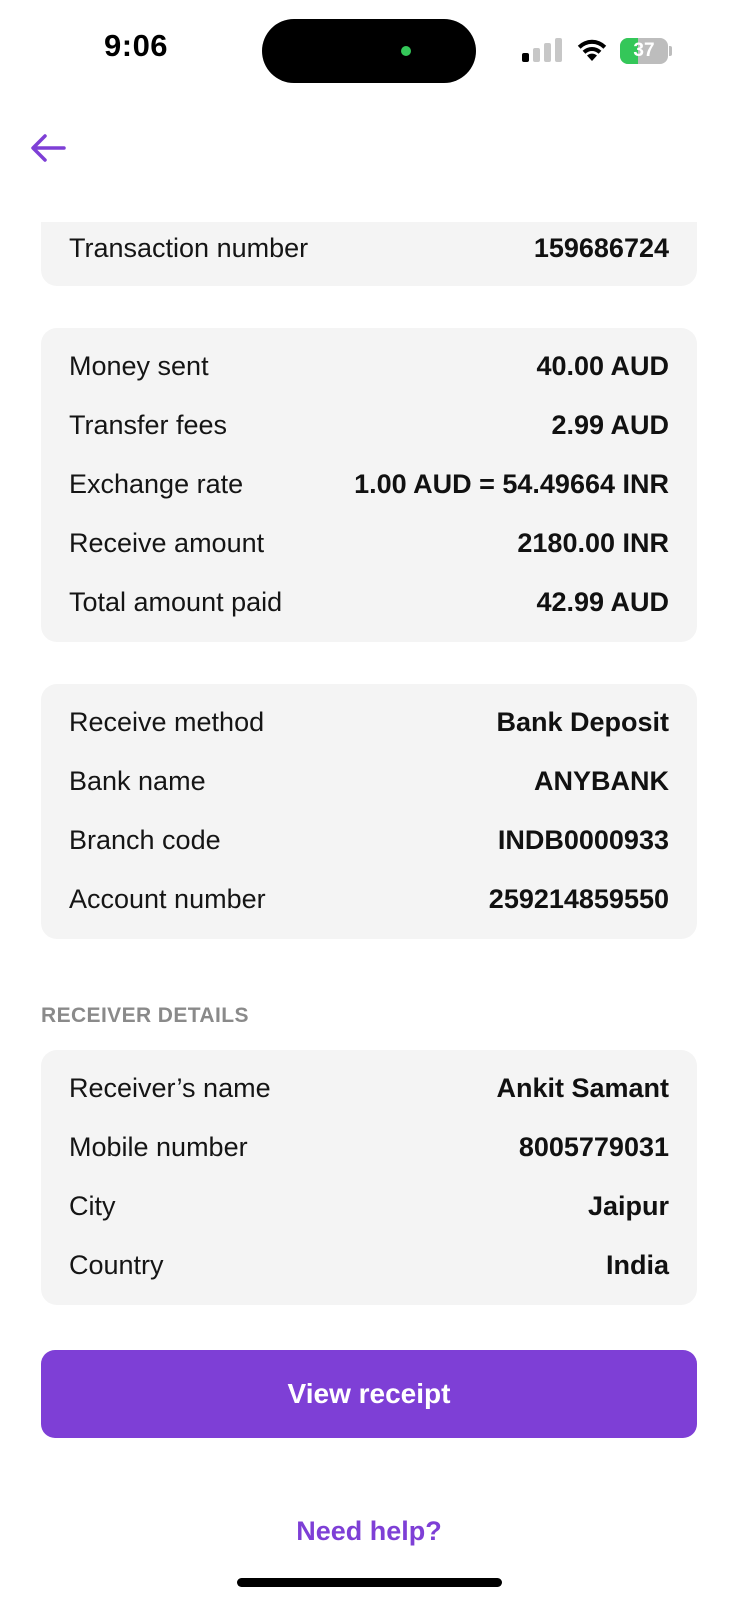 The height and width of the screenshot is (1600, 738). I want to click on detail-row-receive-amount: Receive amount 2180.00 INR, so click(369, 543).